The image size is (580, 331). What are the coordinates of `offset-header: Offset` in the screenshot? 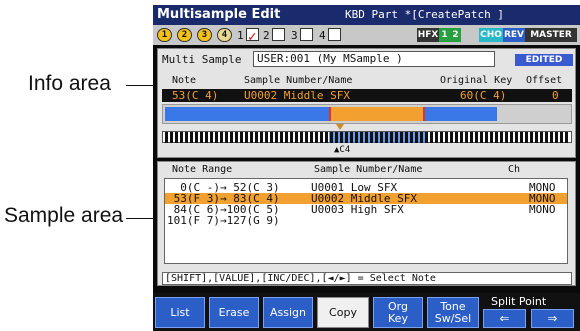 It's located at (544, 80).